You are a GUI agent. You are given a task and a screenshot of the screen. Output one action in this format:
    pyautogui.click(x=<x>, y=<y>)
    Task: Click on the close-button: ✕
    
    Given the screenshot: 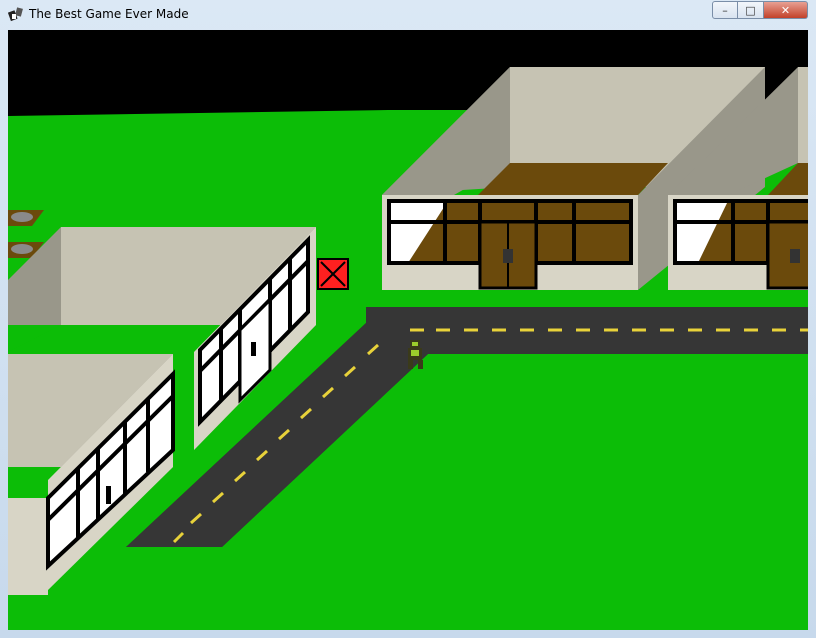 What is the action you would take?
    pyautogui.click(x=786, y=10)
    